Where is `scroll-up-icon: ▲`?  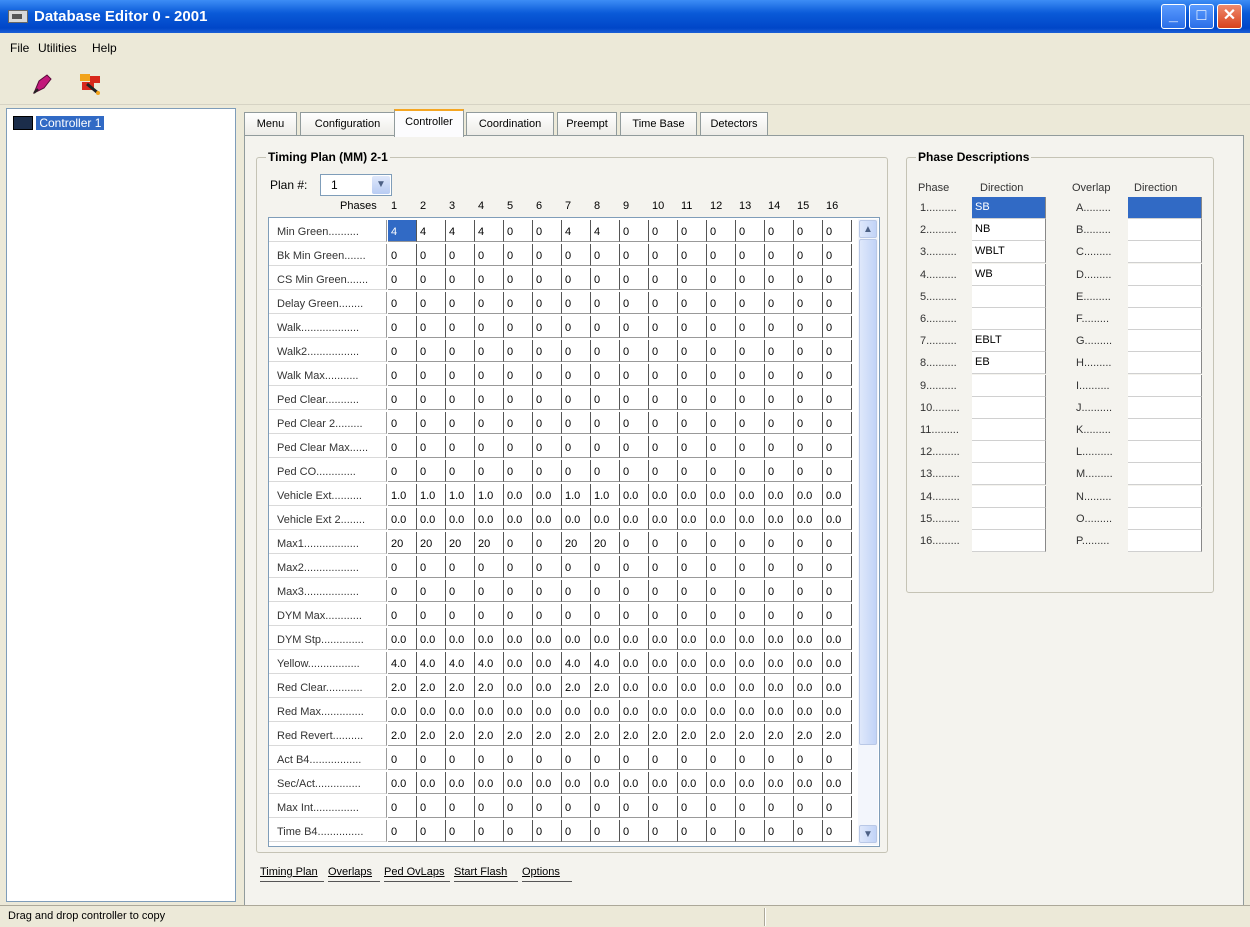 scroll-up-icon: ▲ is located at coordinates (868, 229).